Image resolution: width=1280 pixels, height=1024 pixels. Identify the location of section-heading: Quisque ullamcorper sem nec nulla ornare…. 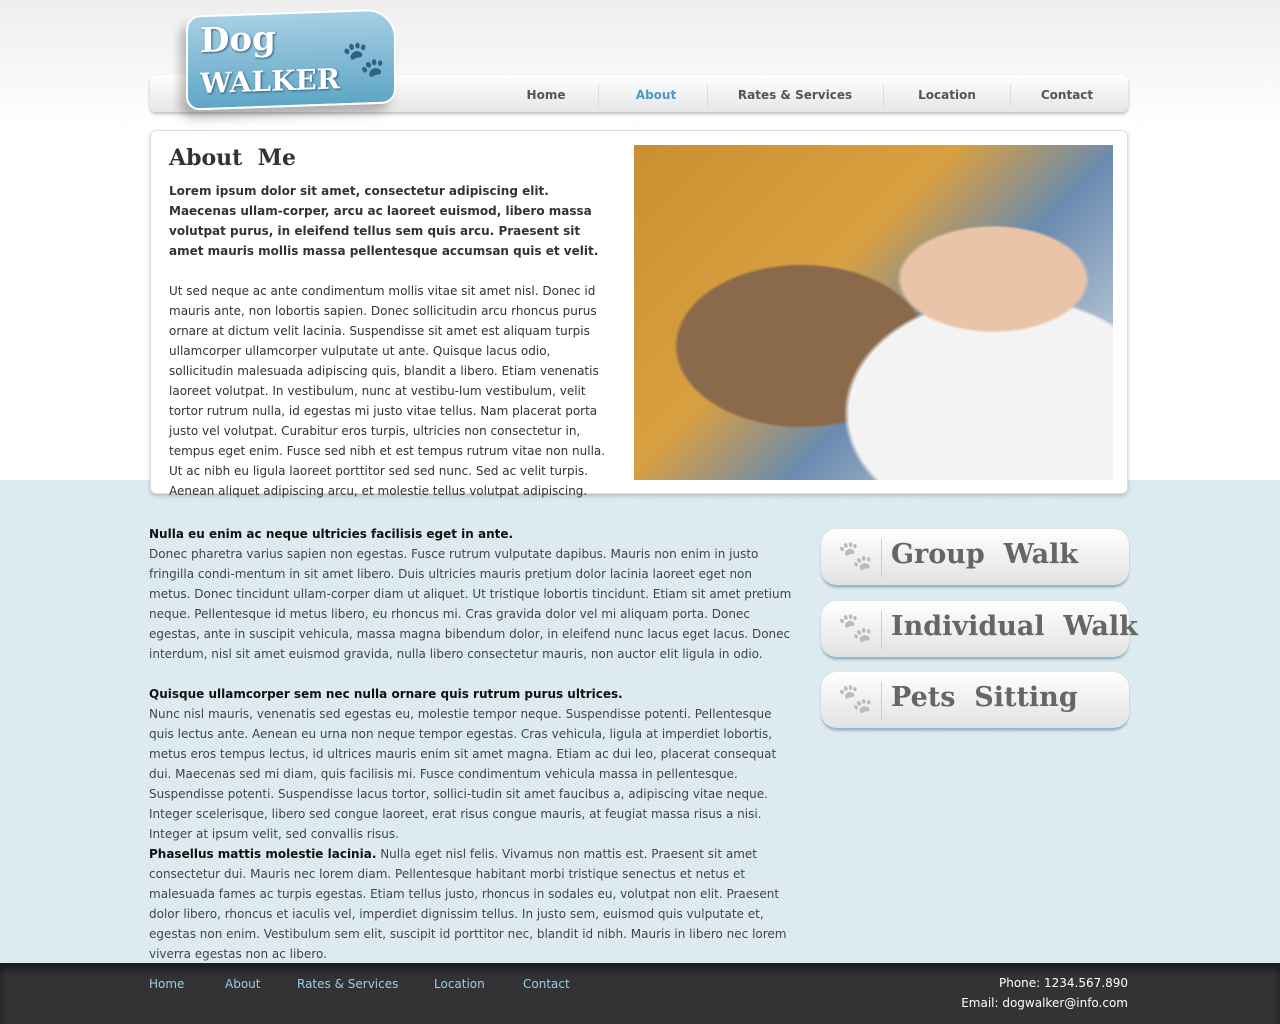
(386, 694).